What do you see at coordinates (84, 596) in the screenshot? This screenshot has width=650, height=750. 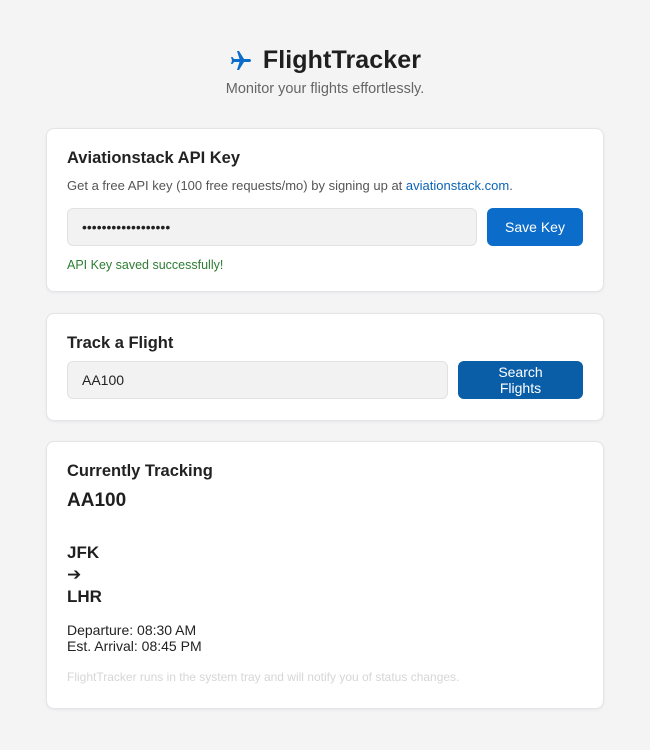 I see `destination-airport: LHR` at bounding box center [84, 596].